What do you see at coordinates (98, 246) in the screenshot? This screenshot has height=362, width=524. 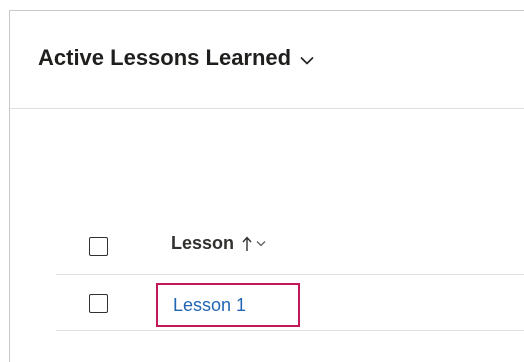 I see `select-all-checkbox` at bounding box center [98, 246].